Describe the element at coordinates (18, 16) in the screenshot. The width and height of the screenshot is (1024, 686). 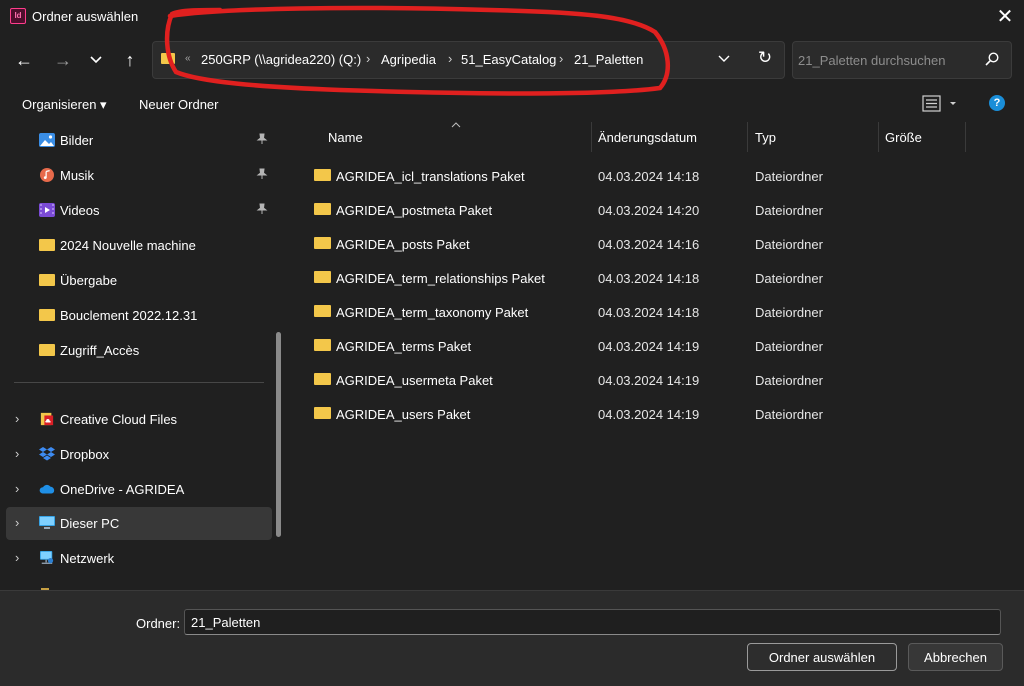
I see `indesign-app-icon: Id` at that location.